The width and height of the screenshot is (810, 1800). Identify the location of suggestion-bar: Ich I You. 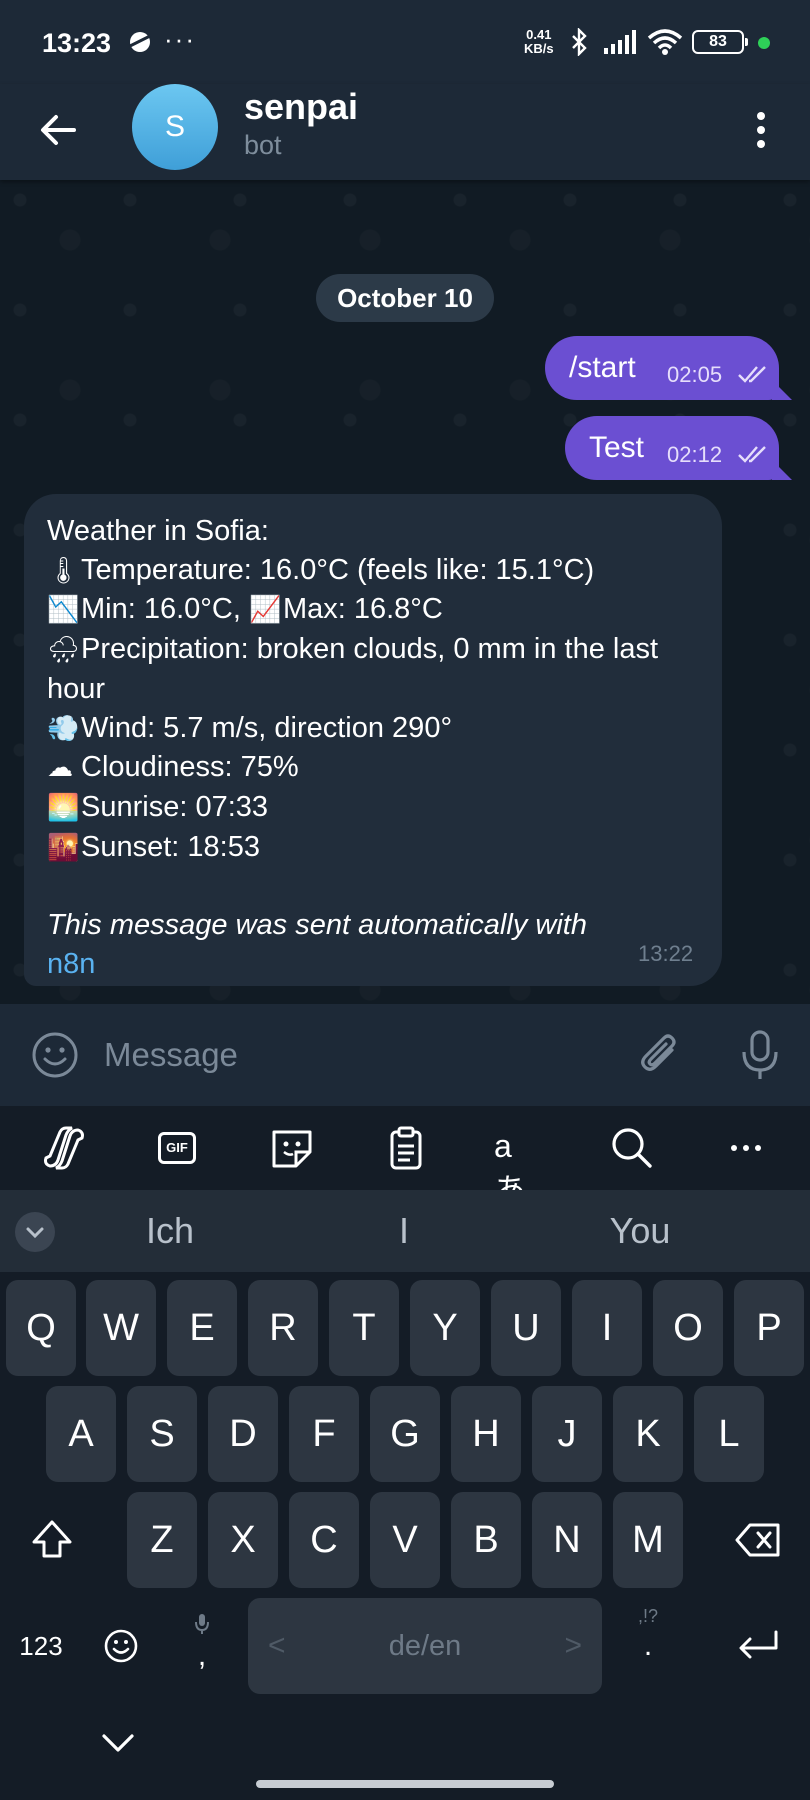
(405, 1231).